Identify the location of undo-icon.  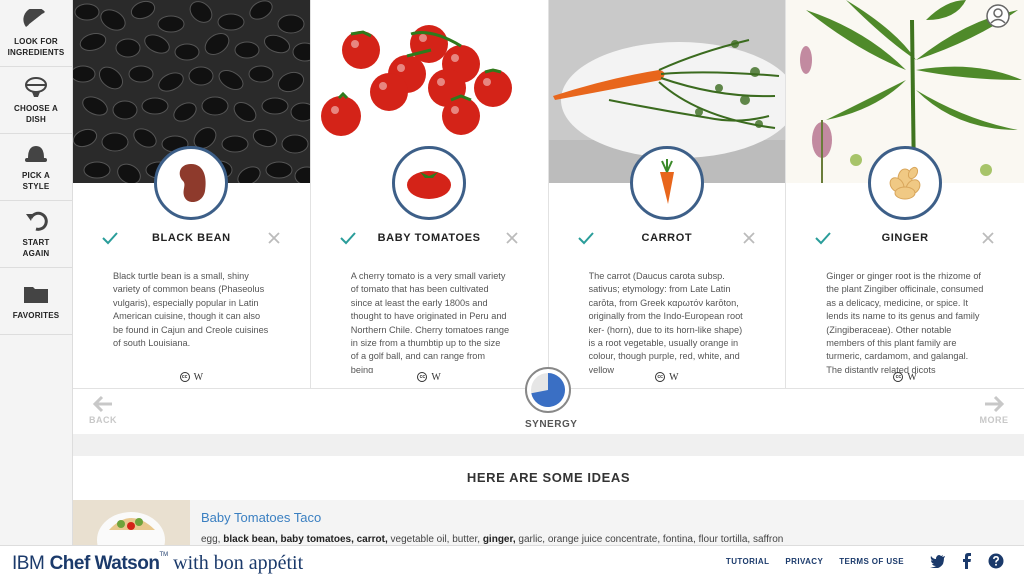
(36, 221).